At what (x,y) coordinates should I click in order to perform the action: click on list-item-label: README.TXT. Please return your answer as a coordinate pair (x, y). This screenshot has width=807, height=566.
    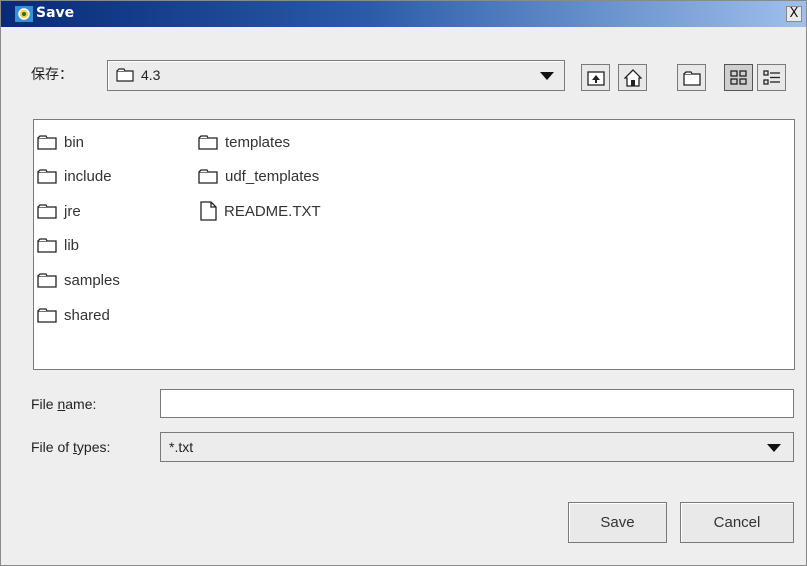
    Looking at the image, I should click on (272, 211).